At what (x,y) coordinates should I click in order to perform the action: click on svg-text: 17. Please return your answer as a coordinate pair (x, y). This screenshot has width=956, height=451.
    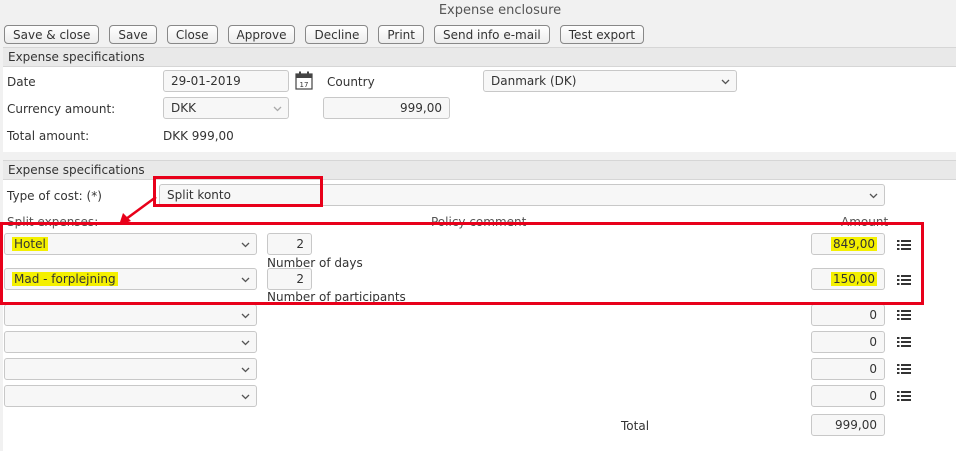
    Looking at the image, I should click on (304, 85).